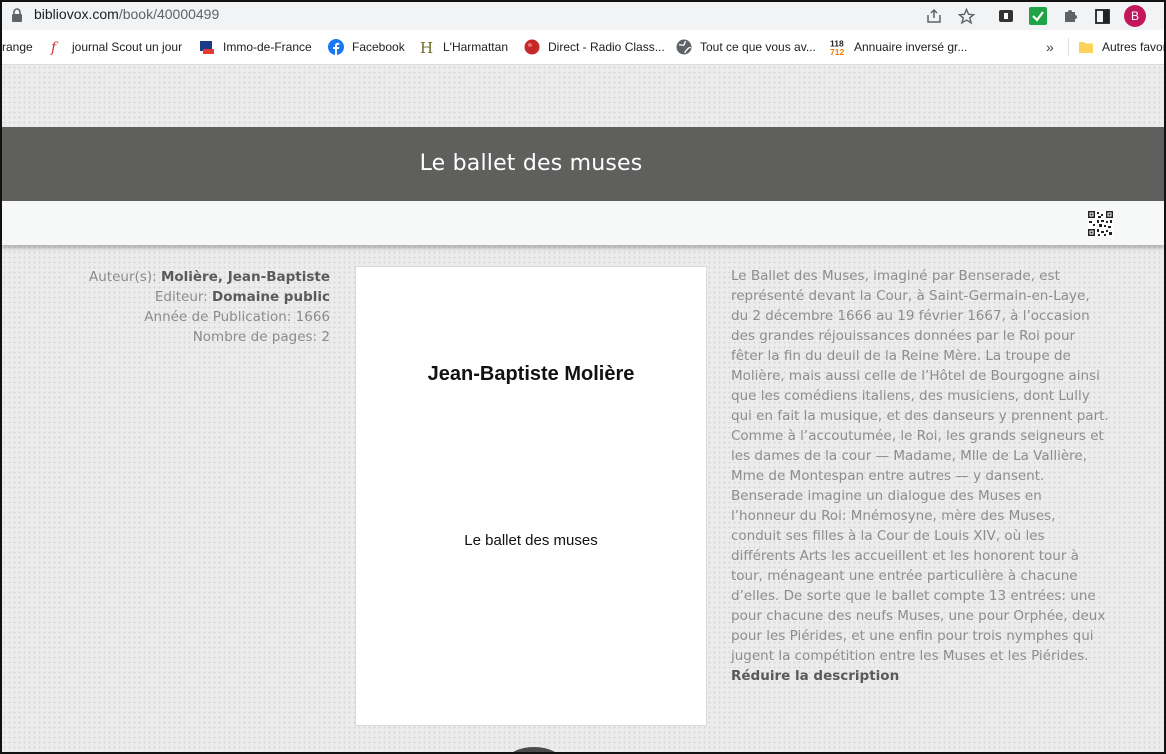  I want to click on meta-author: Auteur(s): Molière, Jean-Baptiste, so click(196, 277).